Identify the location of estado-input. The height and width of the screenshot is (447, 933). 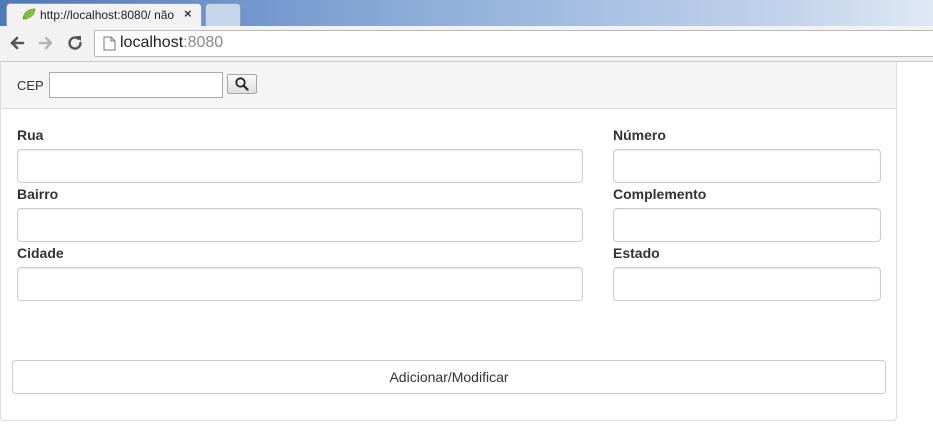
(747, 284).